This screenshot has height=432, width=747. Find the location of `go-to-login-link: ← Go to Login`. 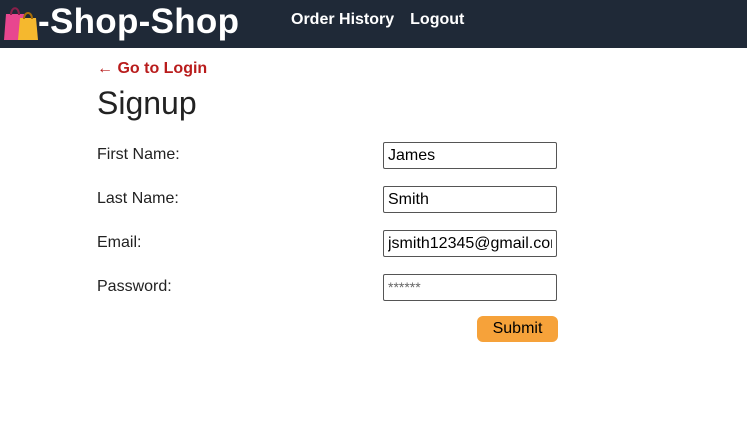

go-to-login-link: ← Go to Login is located at coordinates (152, 69).